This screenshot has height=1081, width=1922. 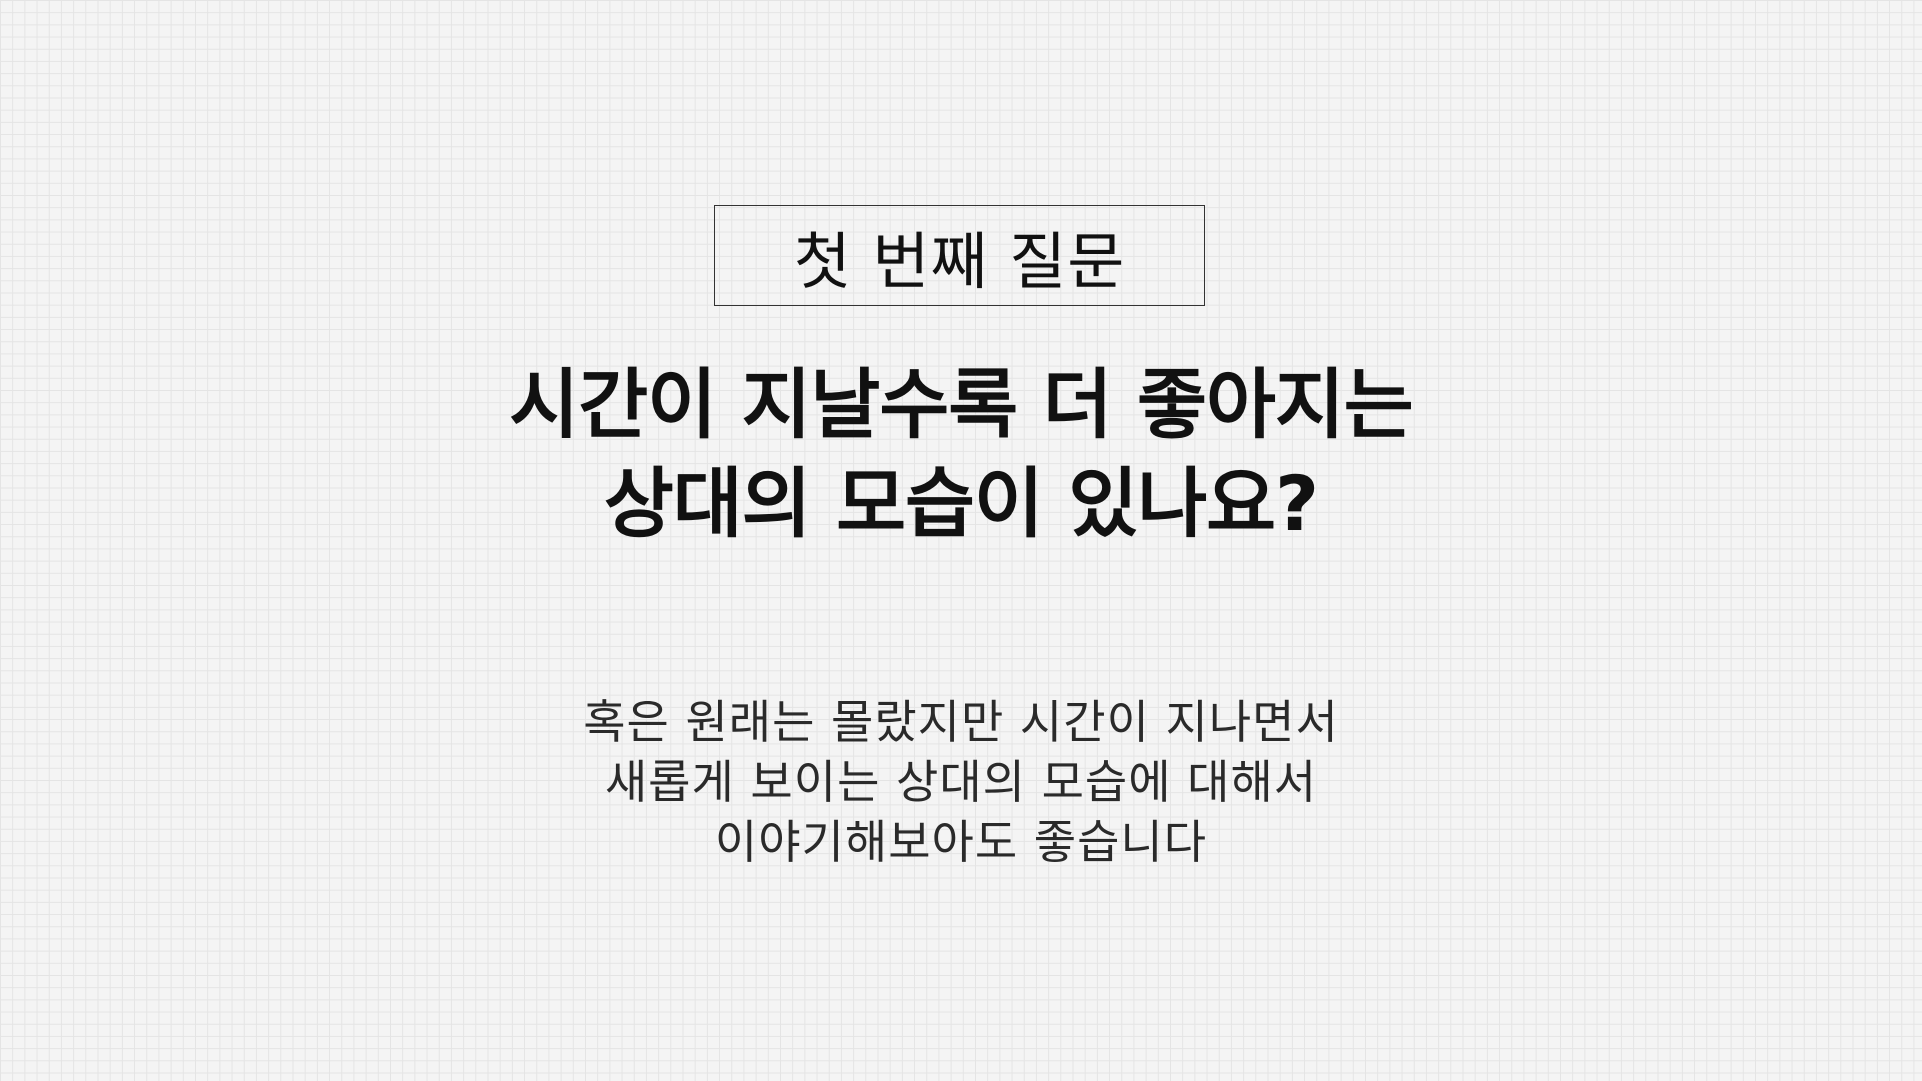 I want to click on question-line-2: 상대의 모습이 있나요?, so click(x=961, y=503).